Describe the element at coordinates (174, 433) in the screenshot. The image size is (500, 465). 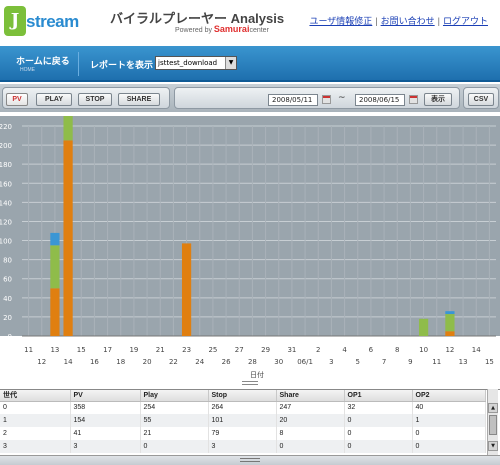
I see `table-cell: 21` at that location.